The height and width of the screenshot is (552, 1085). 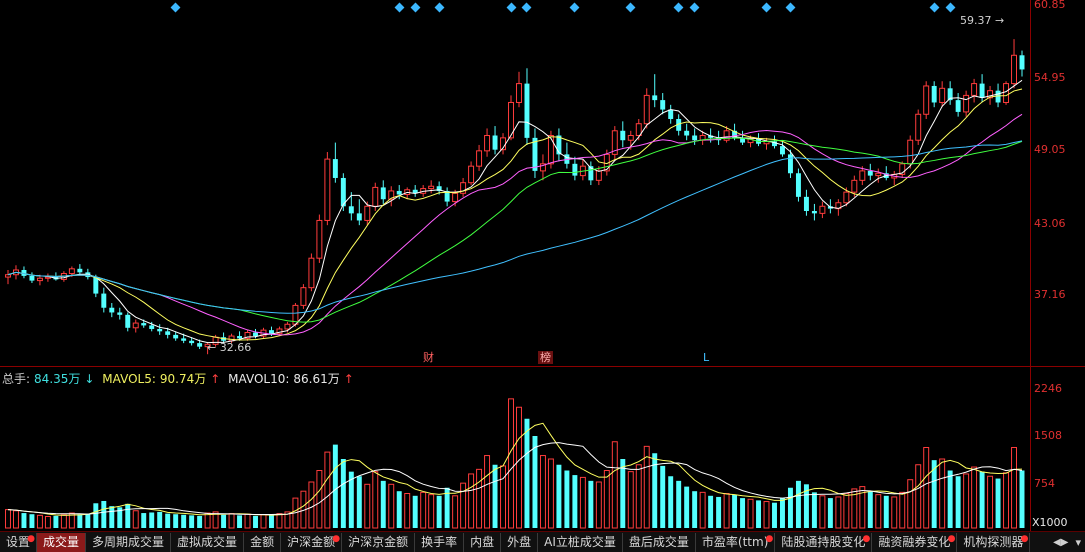 I want to click on tab-northbound-holding: 陆股通持股变化 ●, so click(x=824, y=542).